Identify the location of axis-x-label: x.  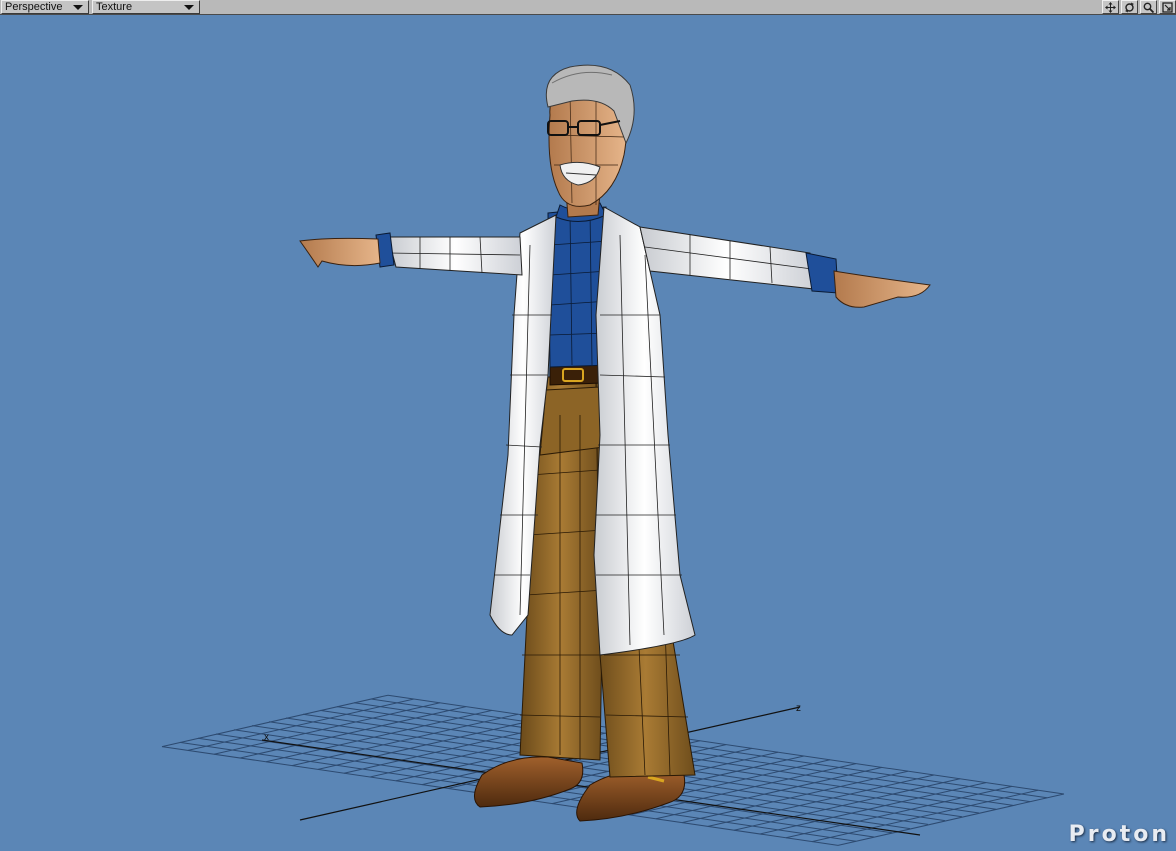
(266, 737).